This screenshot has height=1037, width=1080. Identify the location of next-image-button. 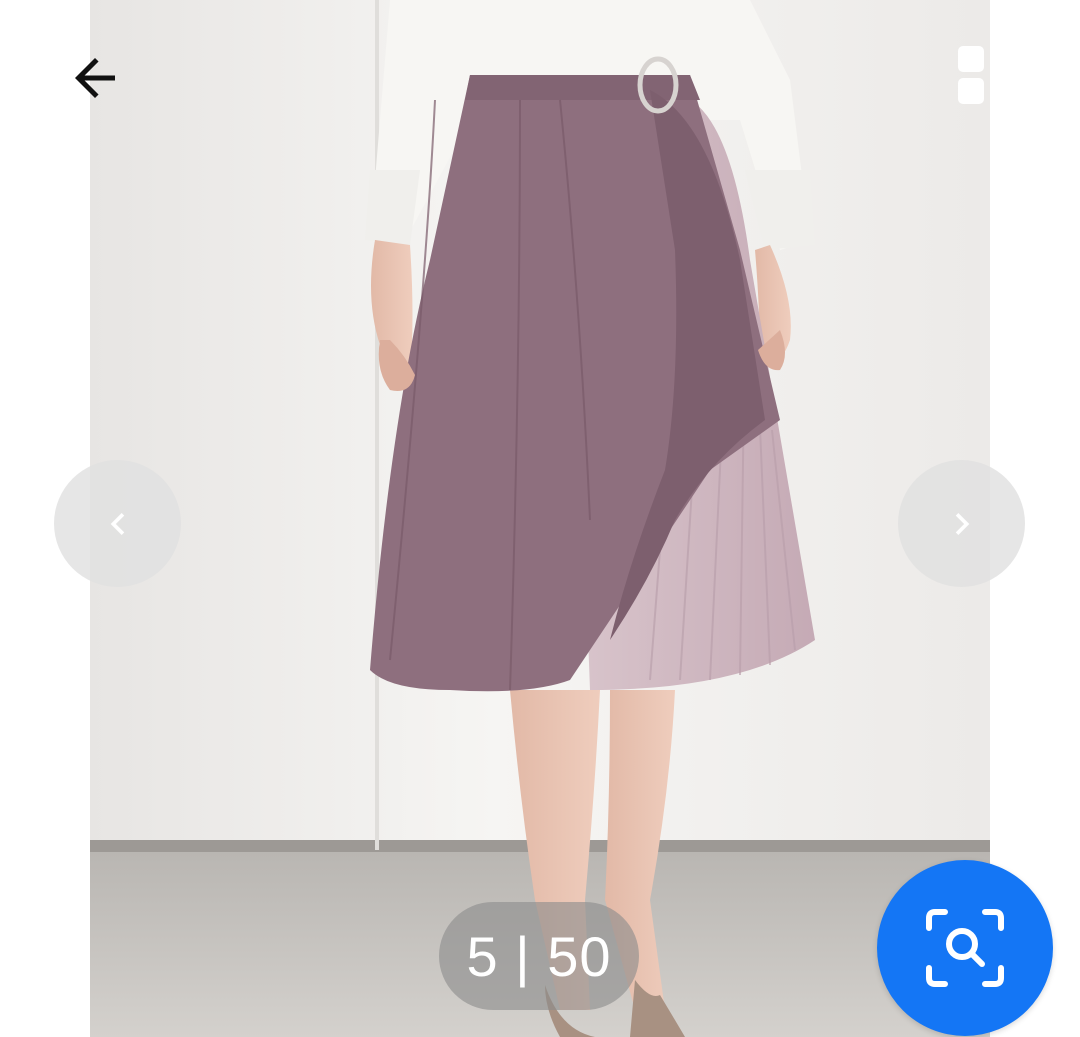
(961, 523).